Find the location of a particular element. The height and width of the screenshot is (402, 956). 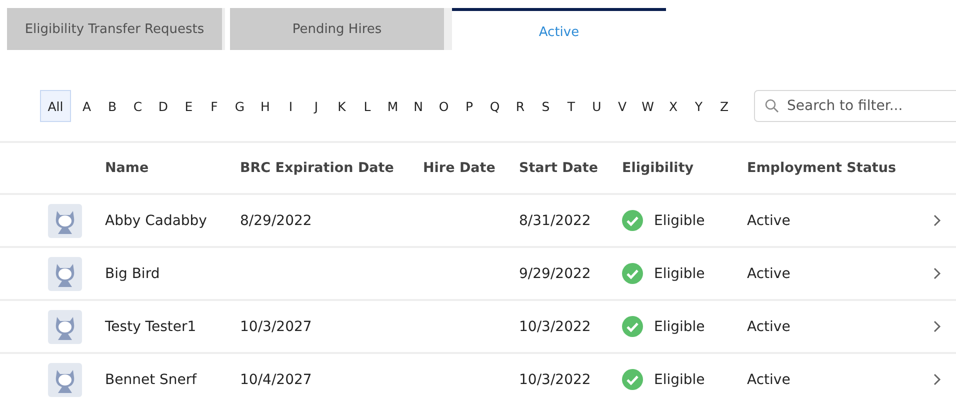

table-cell-text: 10/3/2027 is located at coordinates (276, 326).